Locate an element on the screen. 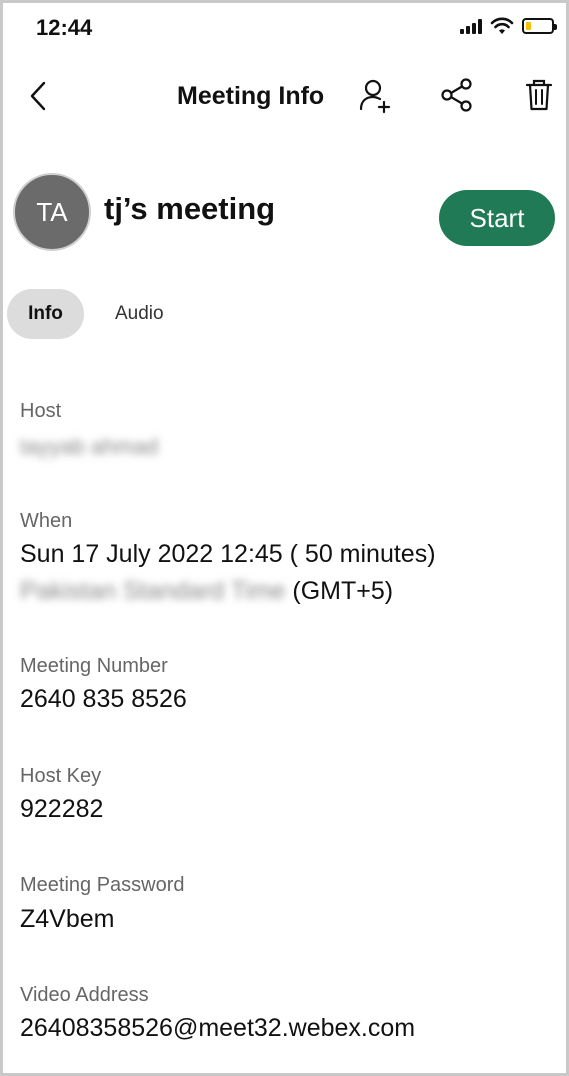  when-label: When is located at coordinates (46, 521).